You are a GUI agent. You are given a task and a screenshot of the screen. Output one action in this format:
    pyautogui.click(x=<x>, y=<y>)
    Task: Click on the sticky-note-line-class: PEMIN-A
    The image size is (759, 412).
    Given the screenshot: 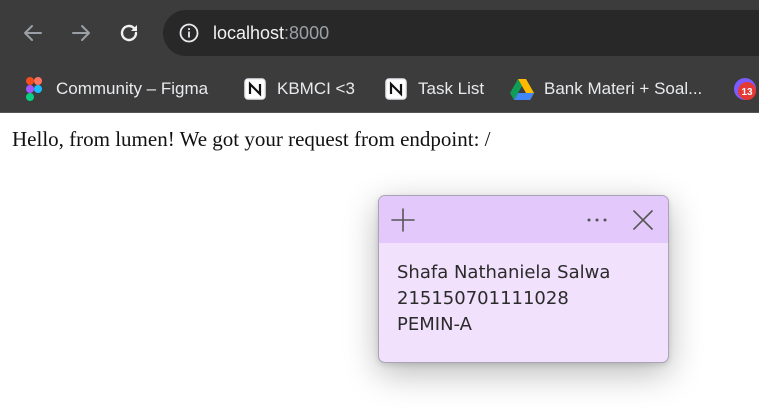 What is the action you would take?
    pyautogui.click(x=434, y=324)
    